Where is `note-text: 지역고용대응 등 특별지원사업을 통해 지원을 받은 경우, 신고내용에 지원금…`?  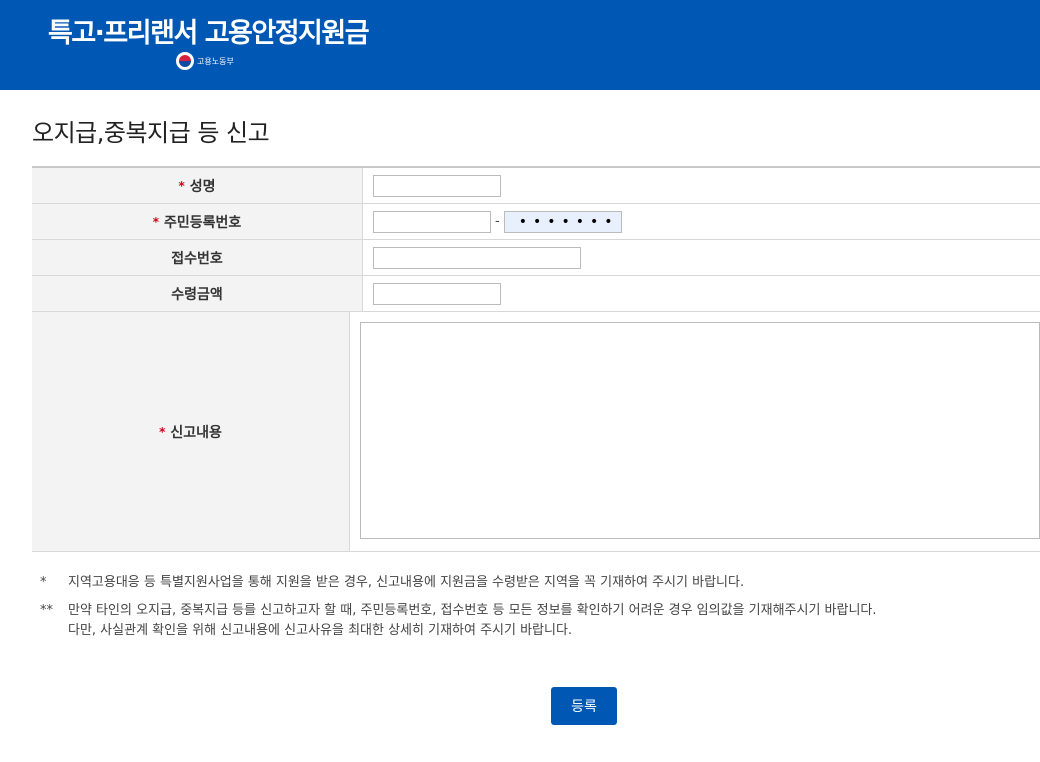 note-text: 지역고용대응 등 특별지원사업을 통해 지원을 받은 경우, 신고내용에 지원금… is located at coordinates (406, 582).